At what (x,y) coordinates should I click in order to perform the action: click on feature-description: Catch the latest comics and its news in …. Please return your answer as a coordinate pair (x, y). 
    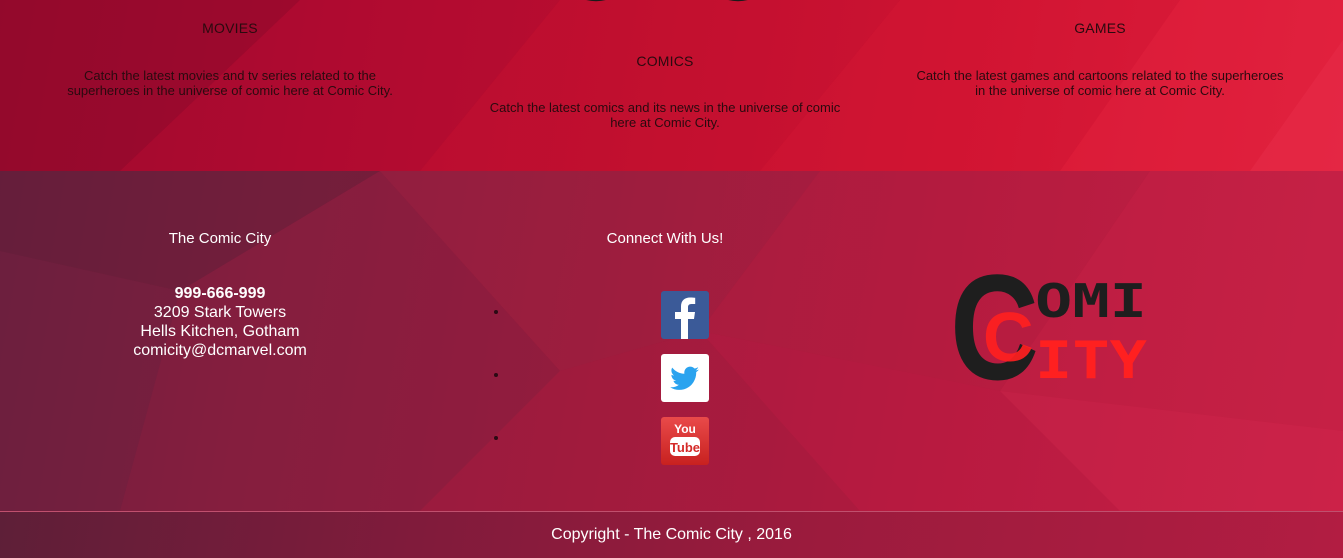
    Looking at the image, I should click on (665, 115).